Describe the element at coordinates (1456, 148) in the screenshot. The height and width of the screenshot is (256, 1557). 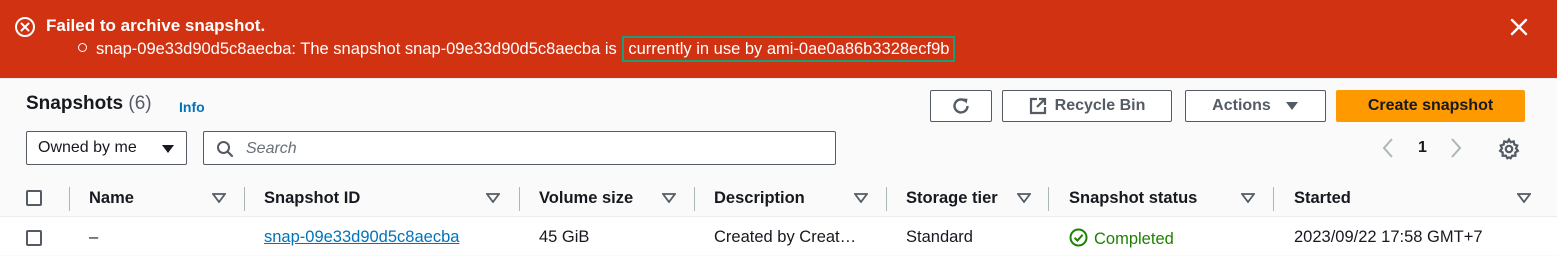
I see `chevron-right-icon` at that location.